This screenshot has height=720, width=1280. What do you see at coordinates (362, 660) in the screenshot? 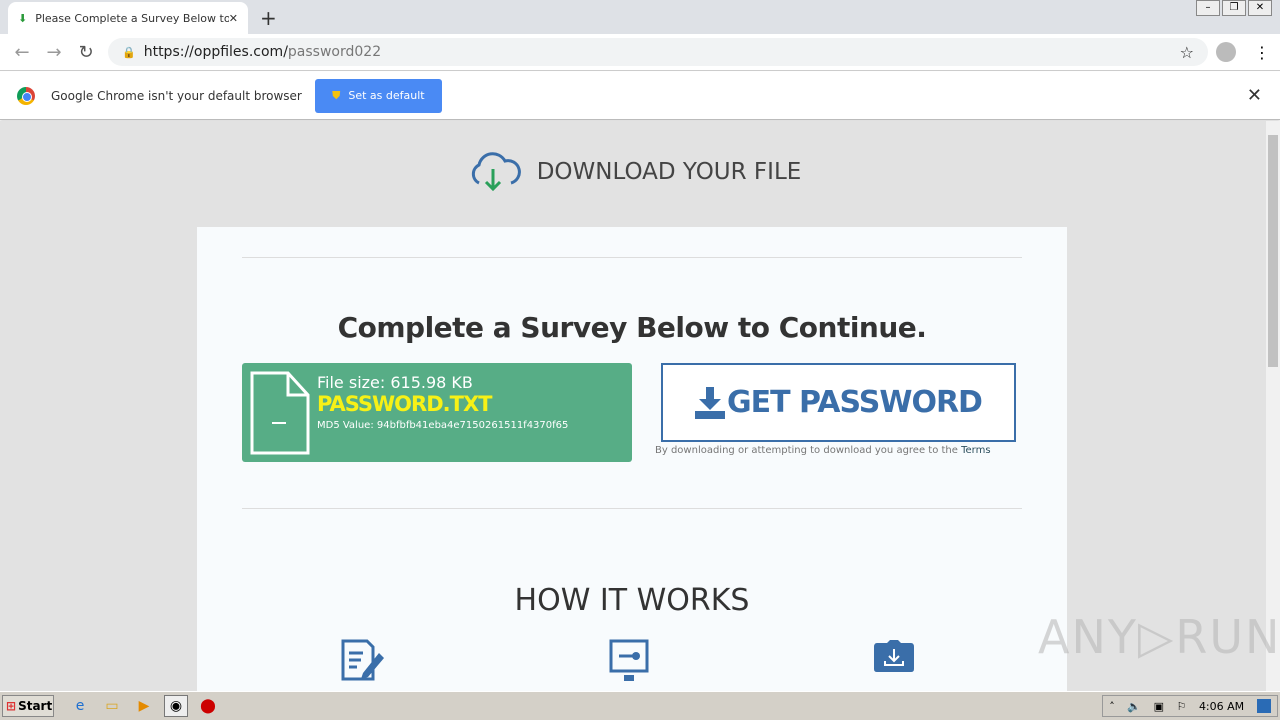
I see `survey-form-icon` at bounding box center [362, 660].